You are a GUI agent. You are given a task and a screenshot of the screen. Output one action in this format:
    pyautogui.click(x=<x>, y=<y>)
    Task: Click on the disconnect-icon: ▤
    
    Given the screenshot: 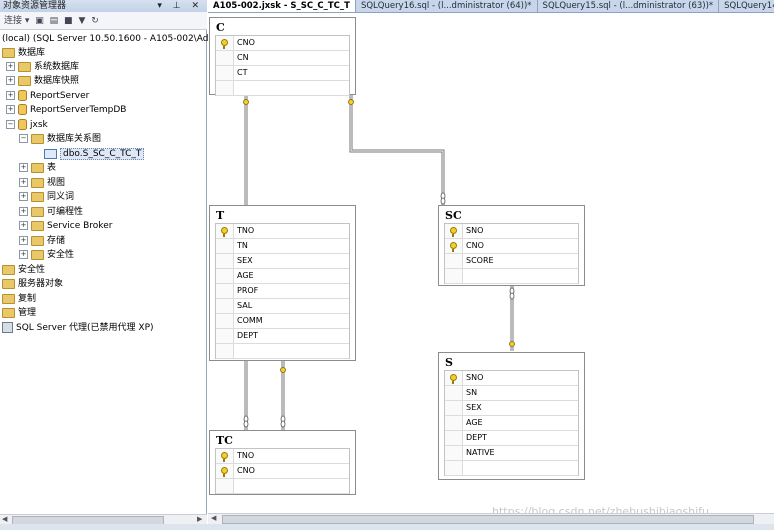 What is the action you would take?
    pyautogui.click(x=54, y=21)
    